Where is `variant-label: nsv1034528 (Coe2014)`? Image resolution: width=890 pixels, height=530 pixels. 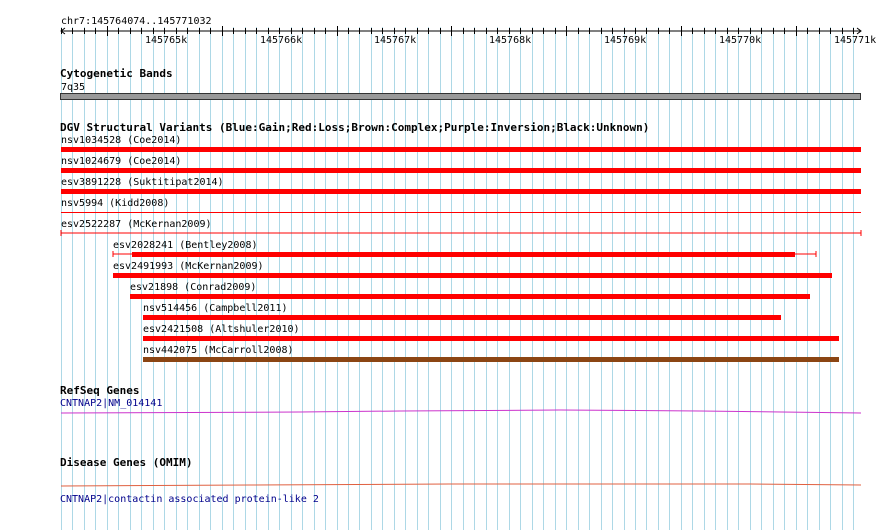
variant-label: nsv1034528 (Coe2014) is located at coordinates (121, 140).